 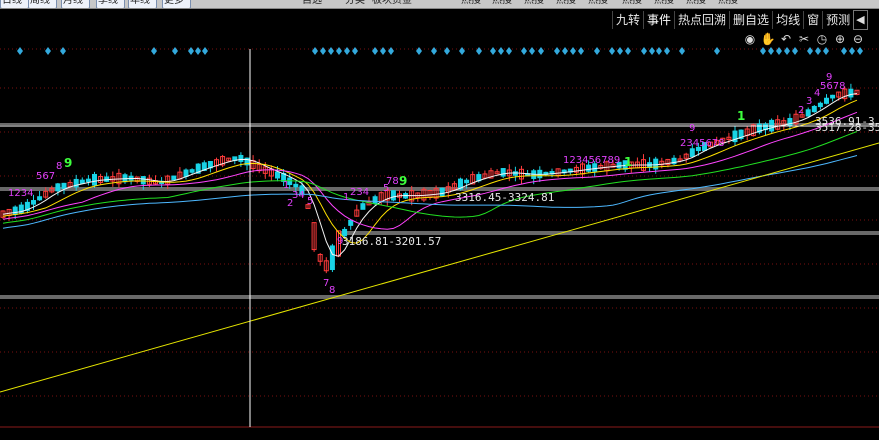 What do you see at coordinates (591, 160) in the screenshot?
I see `sequential-count-label: 123456789` at bounding box center [591, 160].